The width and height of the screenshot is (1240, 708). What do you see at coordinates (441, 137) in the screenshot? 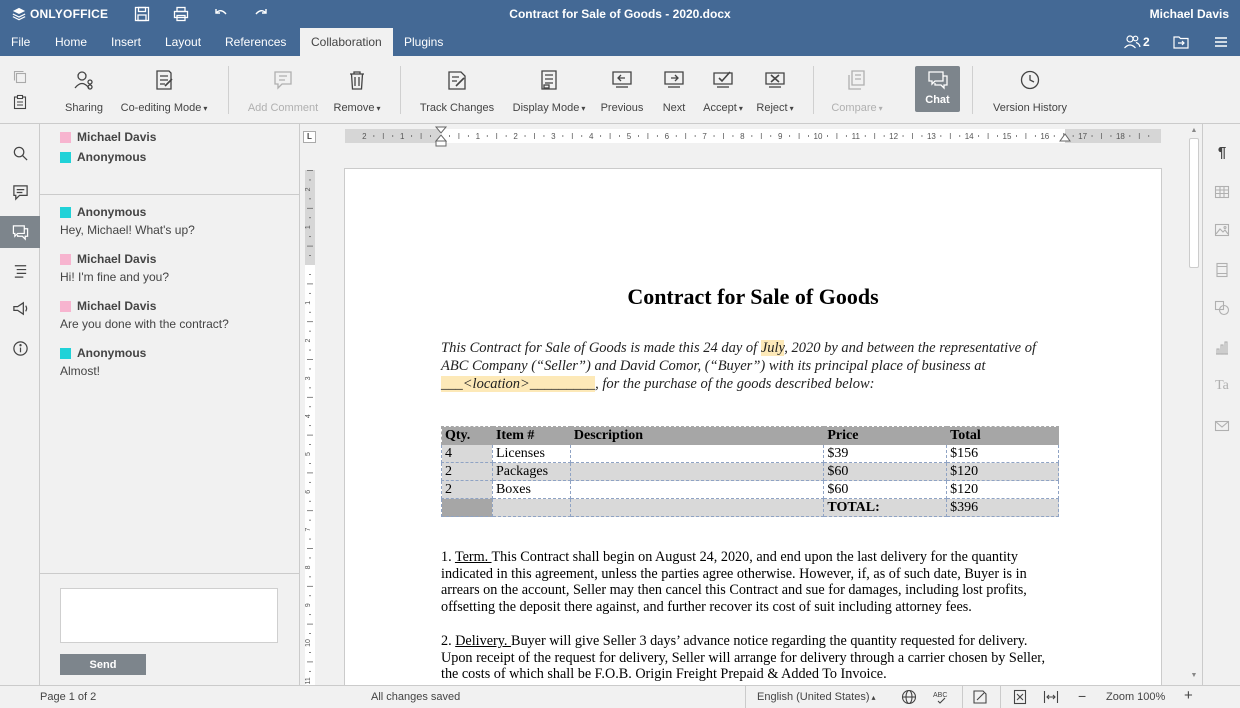
I see `indent-marker-icon` at bounding box center [441, 137].